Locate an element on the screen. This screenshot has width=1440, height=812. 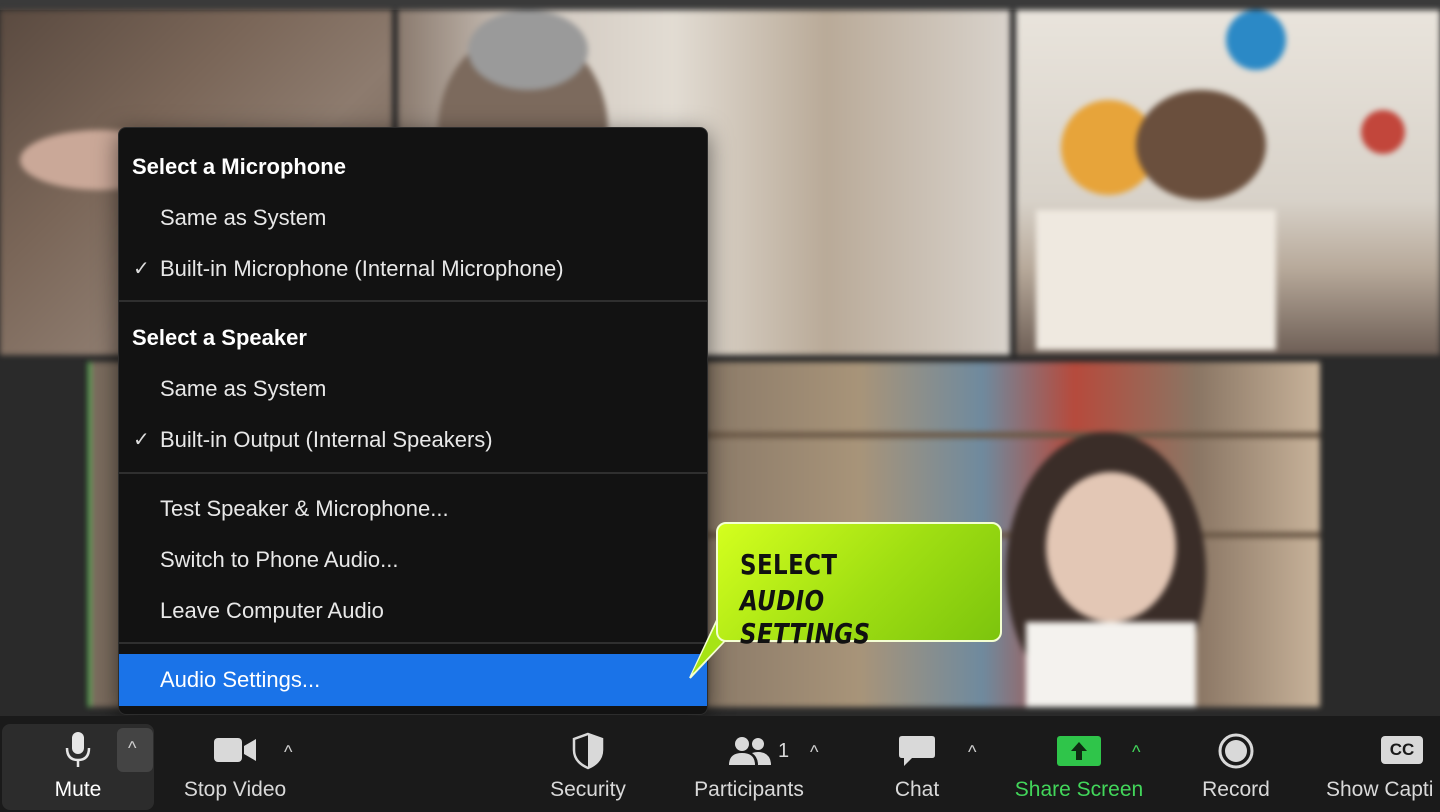
video-options-caret: ^ is located at coordinates (288, 752).